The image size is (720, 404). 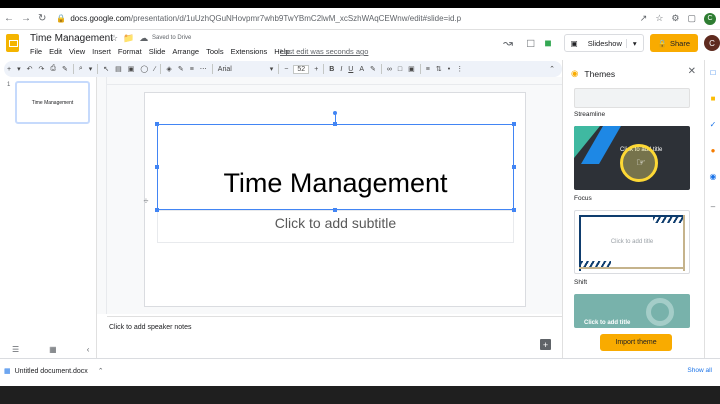 What do you see at coordinates (128, 38) in the screenshot?
I see `move-folder-icon: 📁` at bounding box center [128, 38].